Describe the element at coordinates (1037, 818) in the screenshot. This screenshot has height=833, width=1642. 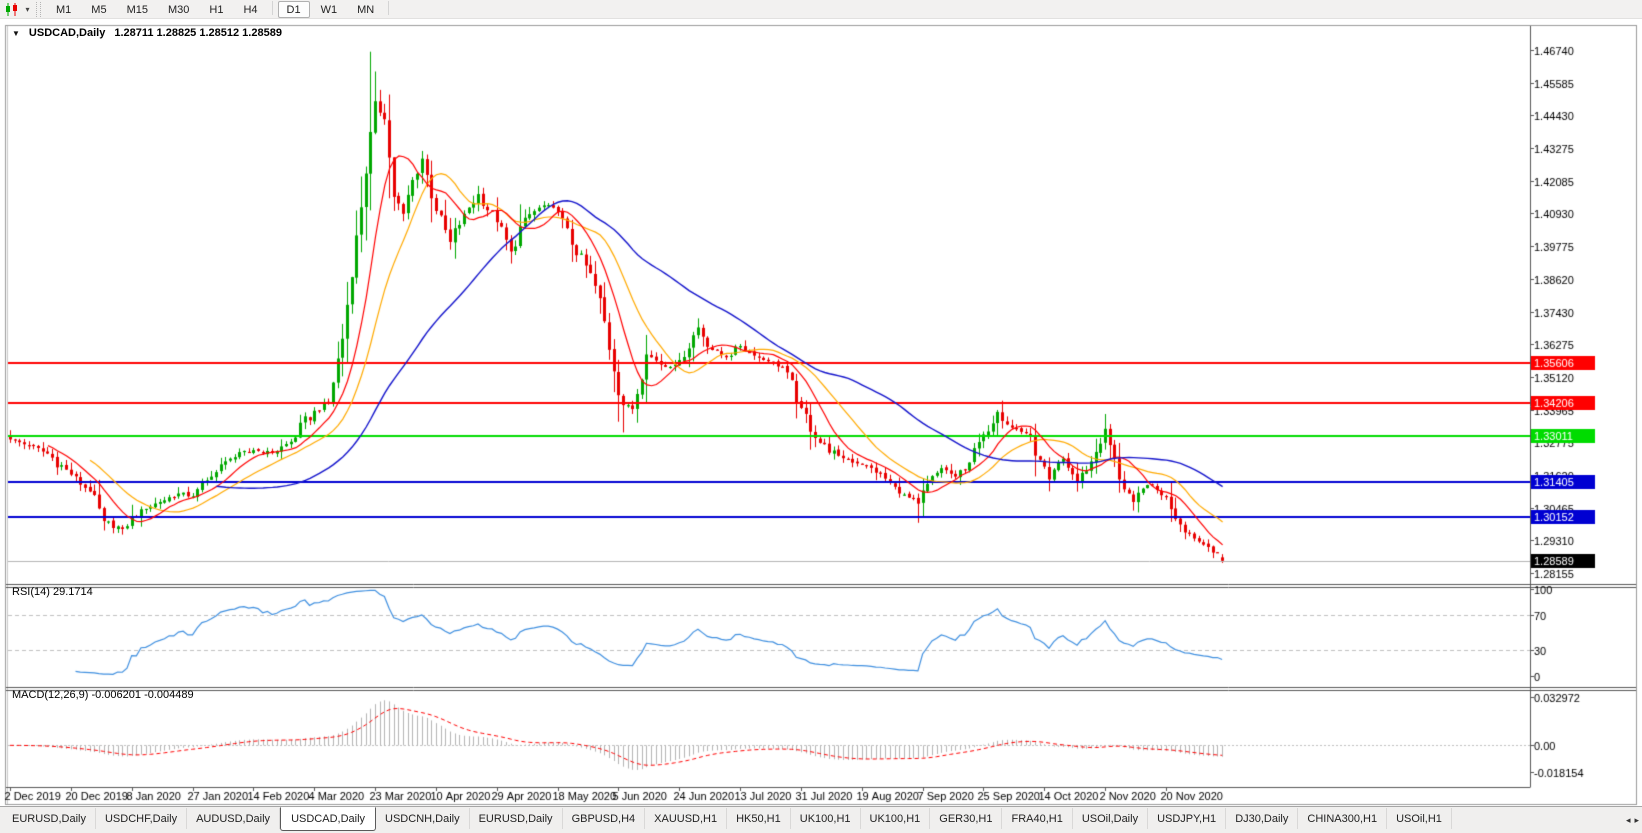
I see `chart-tab-12: FRA40,H1` at that location.